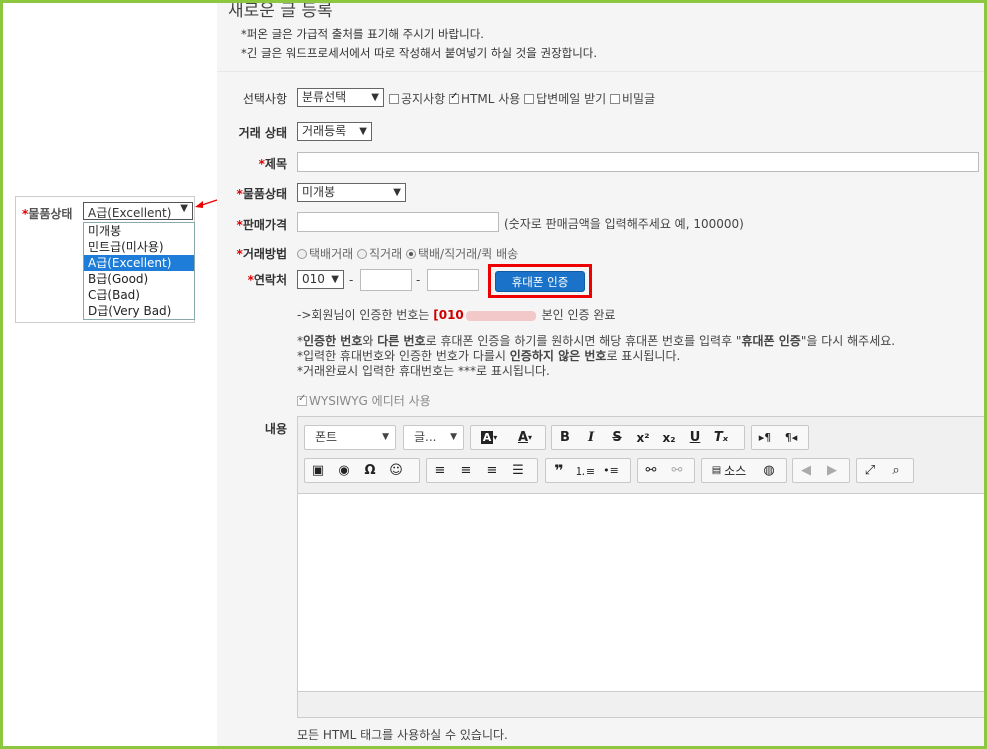 This screenshot has height=749, width=987. I want to click on image-icon: ▣, so click(318, 470).